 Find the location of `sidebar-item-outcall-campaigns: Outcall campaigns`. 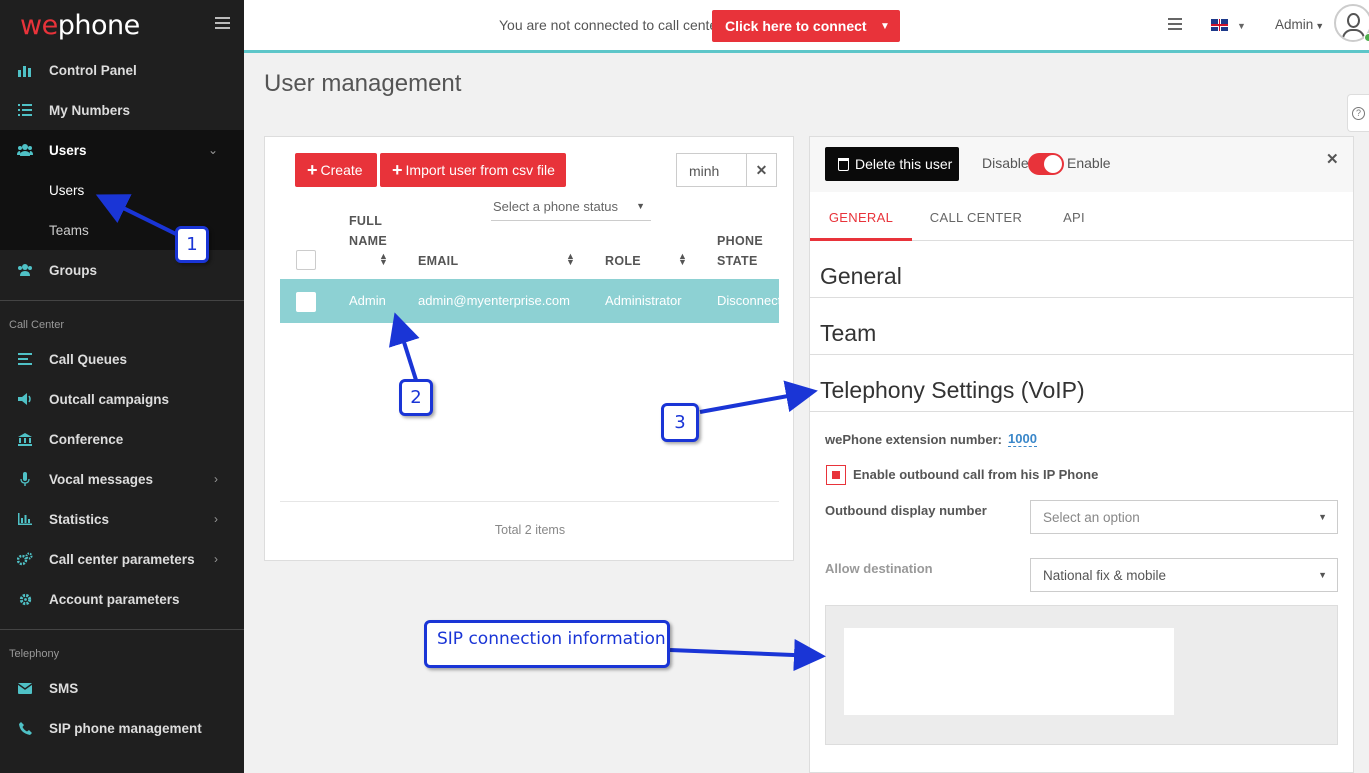

sidebar-item-outcall-campaigns: Outcall campaigns is located at coordinates (122, 399).